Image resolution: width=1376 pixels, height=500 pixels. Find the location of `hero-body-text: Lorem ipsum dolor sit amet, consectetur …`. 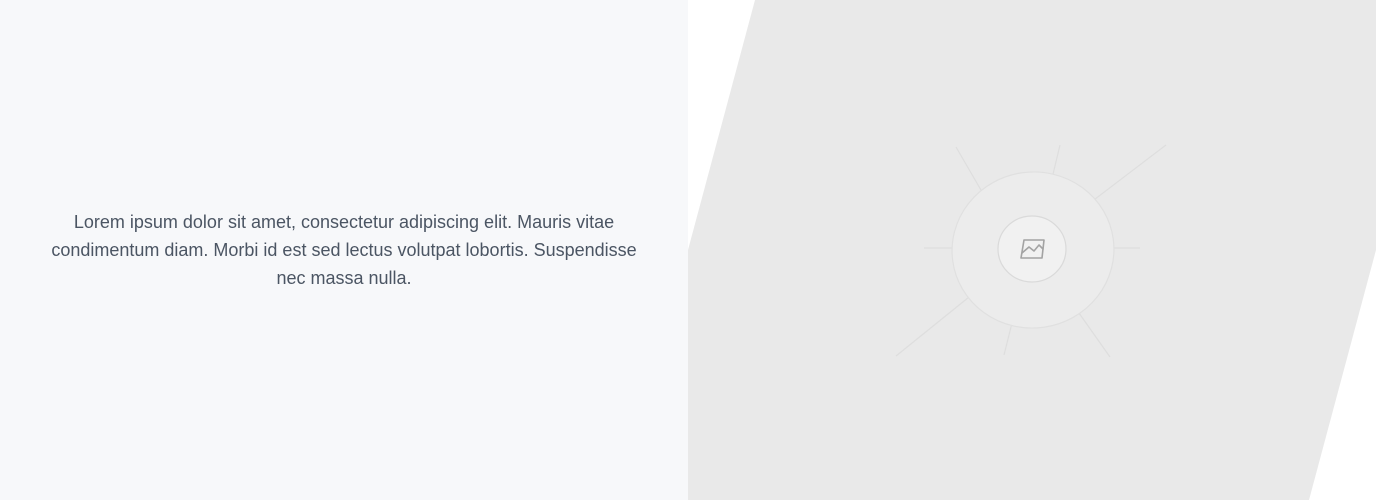

hero-body-text: Lorem ipsum dolor sit amet, consectetur … is located at coordinates (344, 250).